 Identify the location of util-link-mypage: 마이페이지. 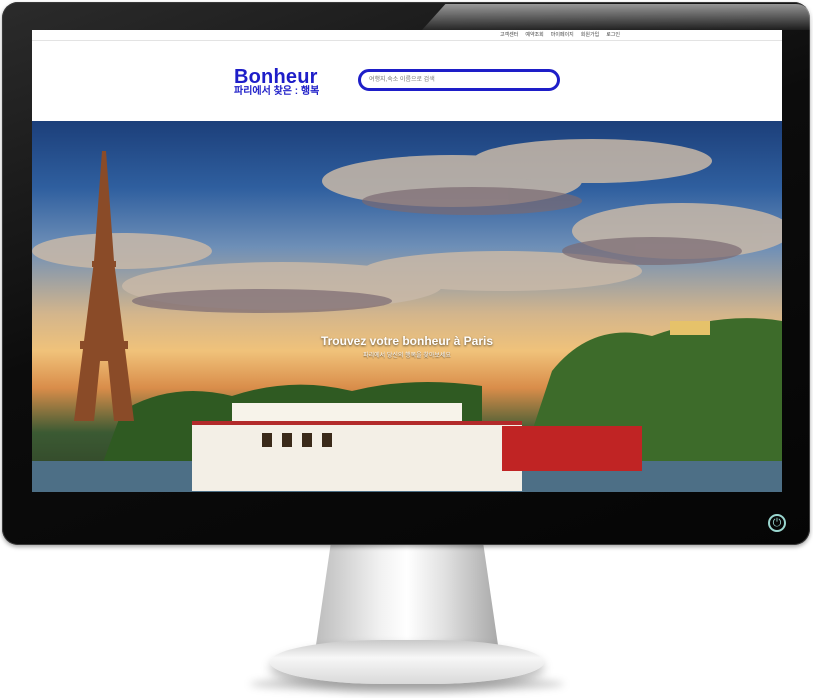
(562, 34).